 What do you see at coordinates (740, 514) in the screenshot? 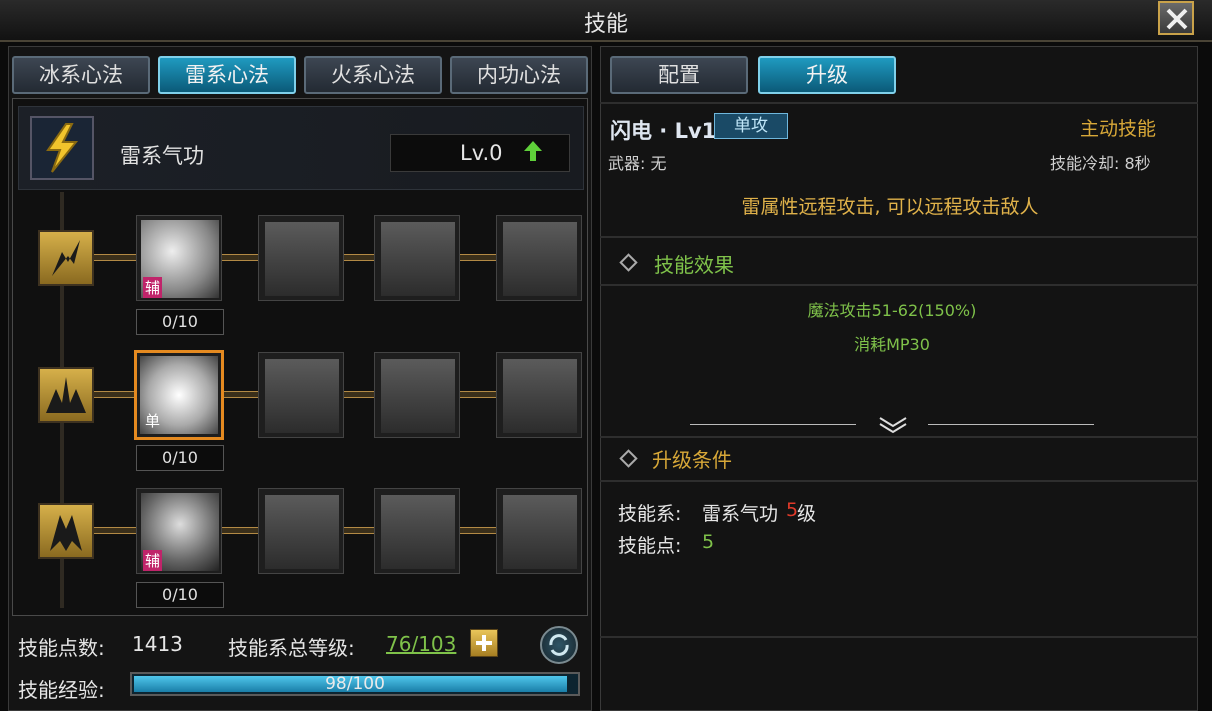
I see `req-school-value: 雷系气功` at bounding box center [740, 514].